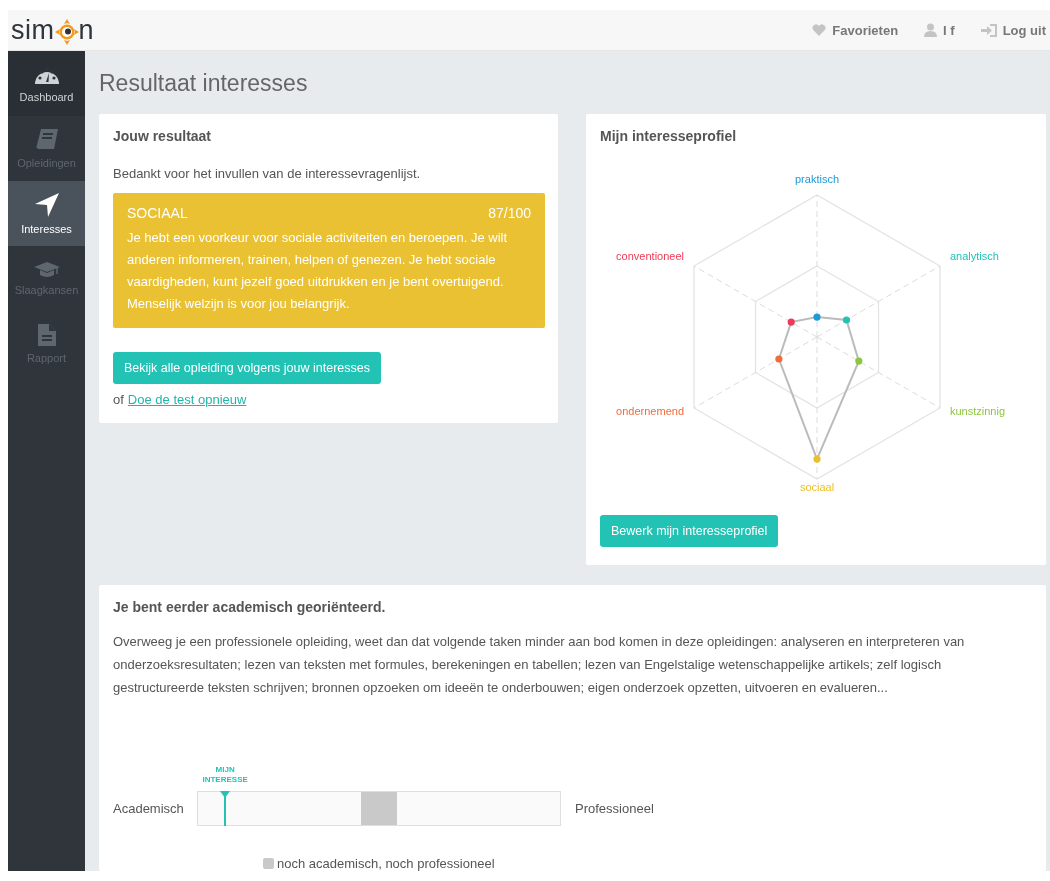 This screenshot has width=1050, height=881. I want to click on axis-label: kunstzinnig, so click(978, 411).